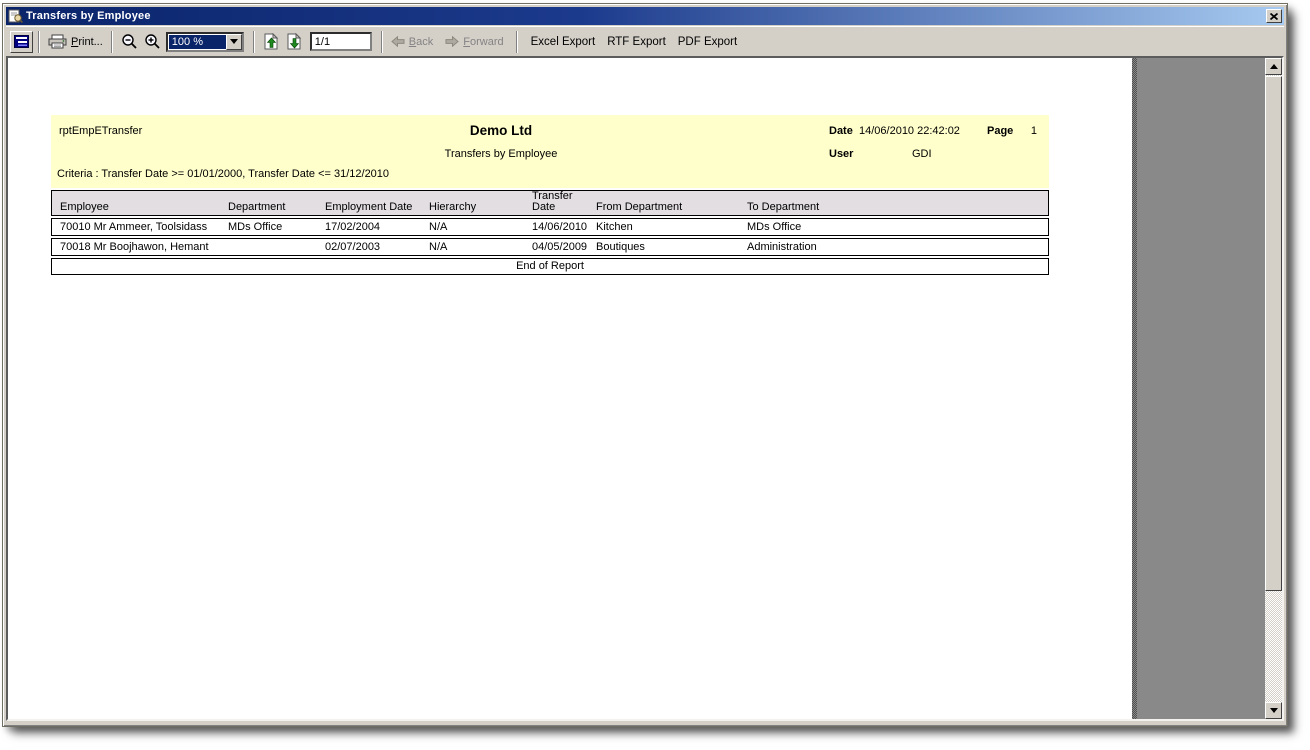  Describe the element at coordinates (563, 42) in the screenshot. I see `excel-export-button: Excel Export` at that location.